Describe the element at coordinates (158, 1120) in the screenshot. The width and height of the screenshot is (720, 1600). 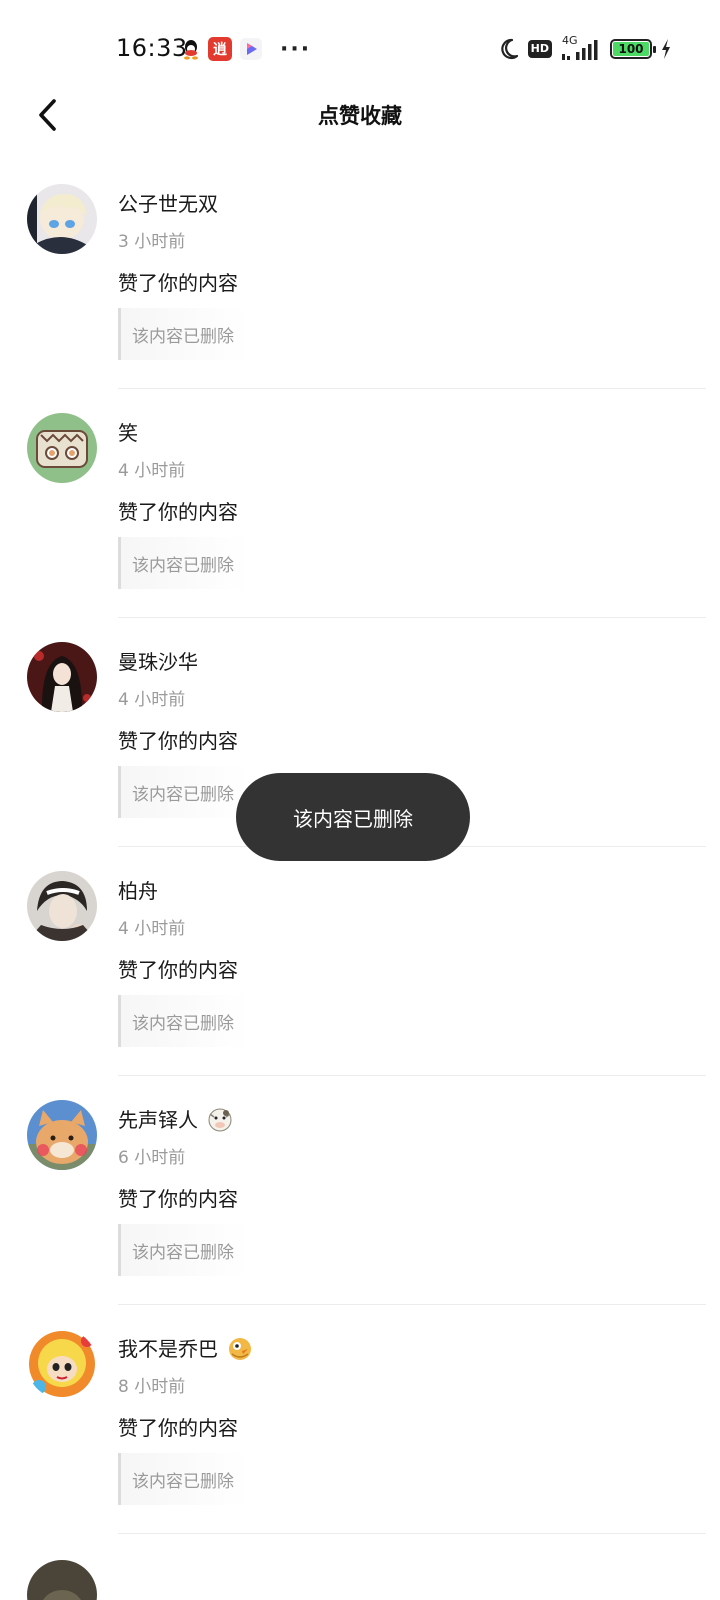
I see `user-name-text: 先声铎人` at that location.